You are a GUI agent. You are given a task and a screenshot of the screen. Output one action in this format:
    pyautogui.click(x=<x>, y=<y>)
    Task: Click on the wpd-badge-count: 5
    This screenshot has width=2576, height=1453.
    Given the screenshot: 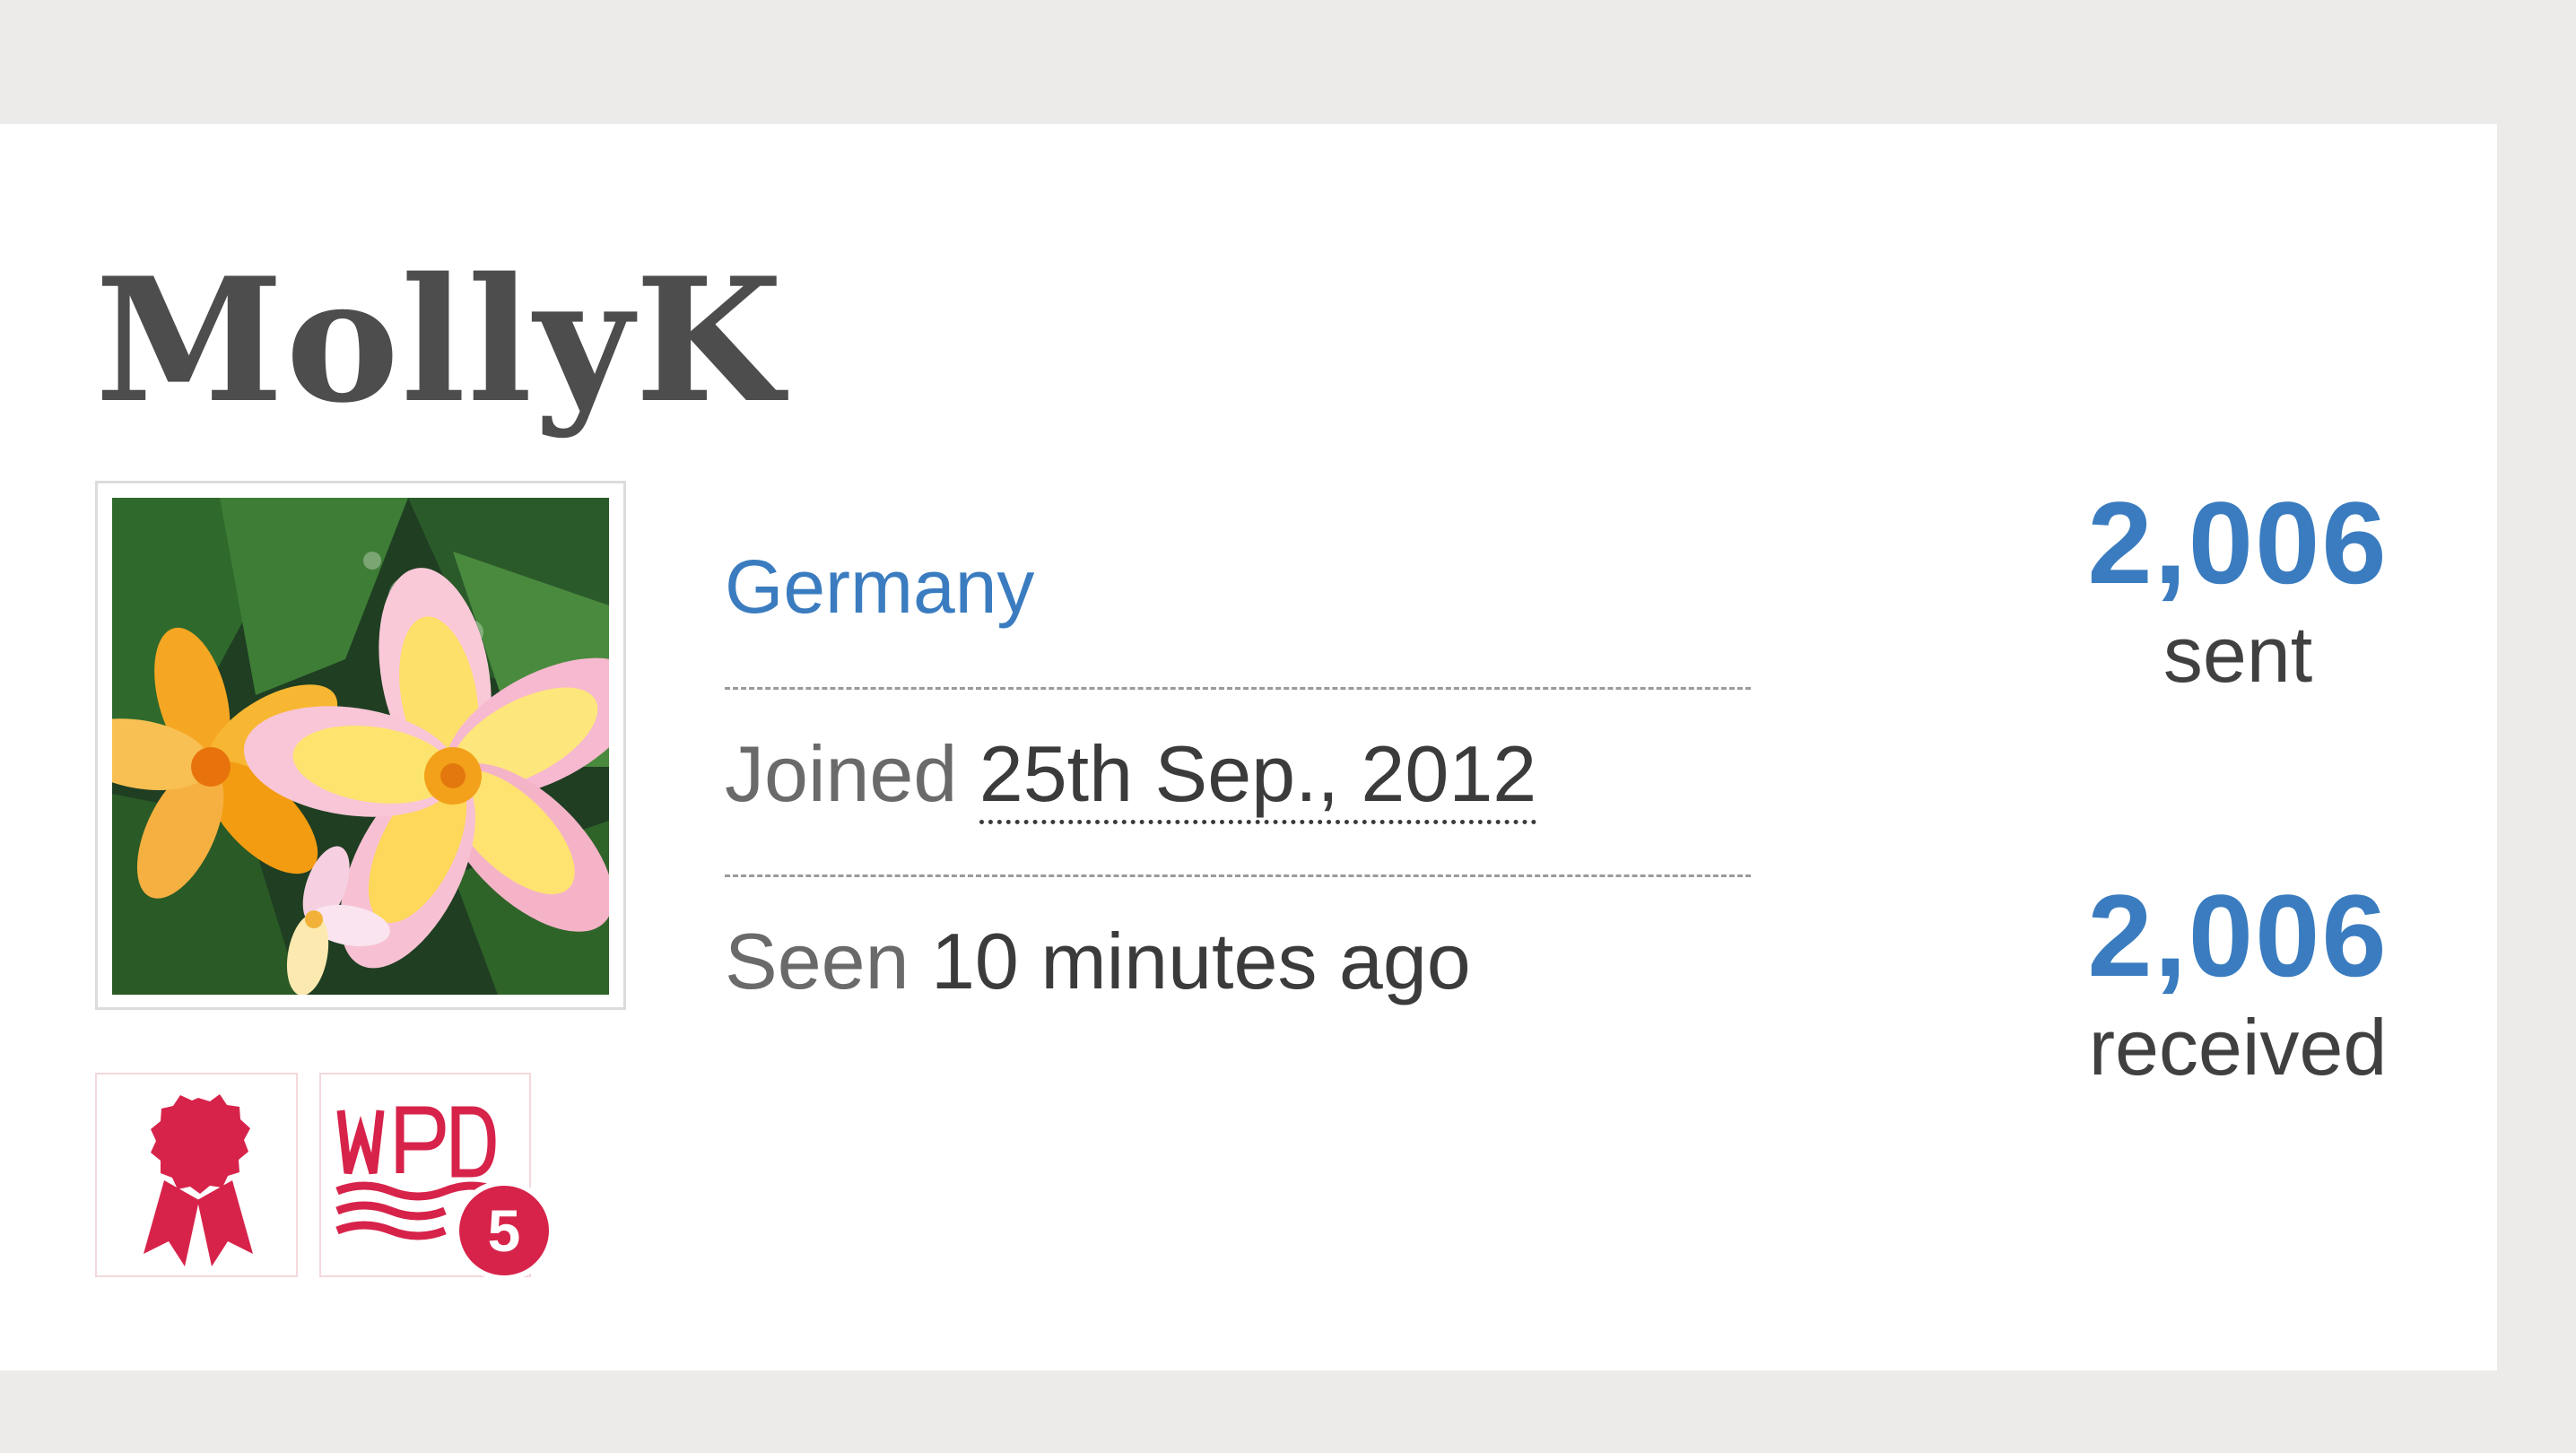 What is the action you would take?
    pyautogui.click(x=504, y=1230)
    